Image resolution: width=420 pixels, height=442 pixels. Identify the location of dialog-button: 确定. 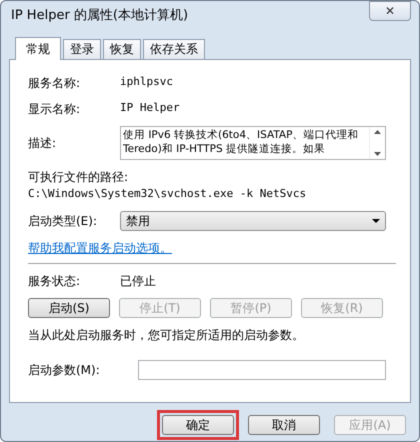
(198, 425).